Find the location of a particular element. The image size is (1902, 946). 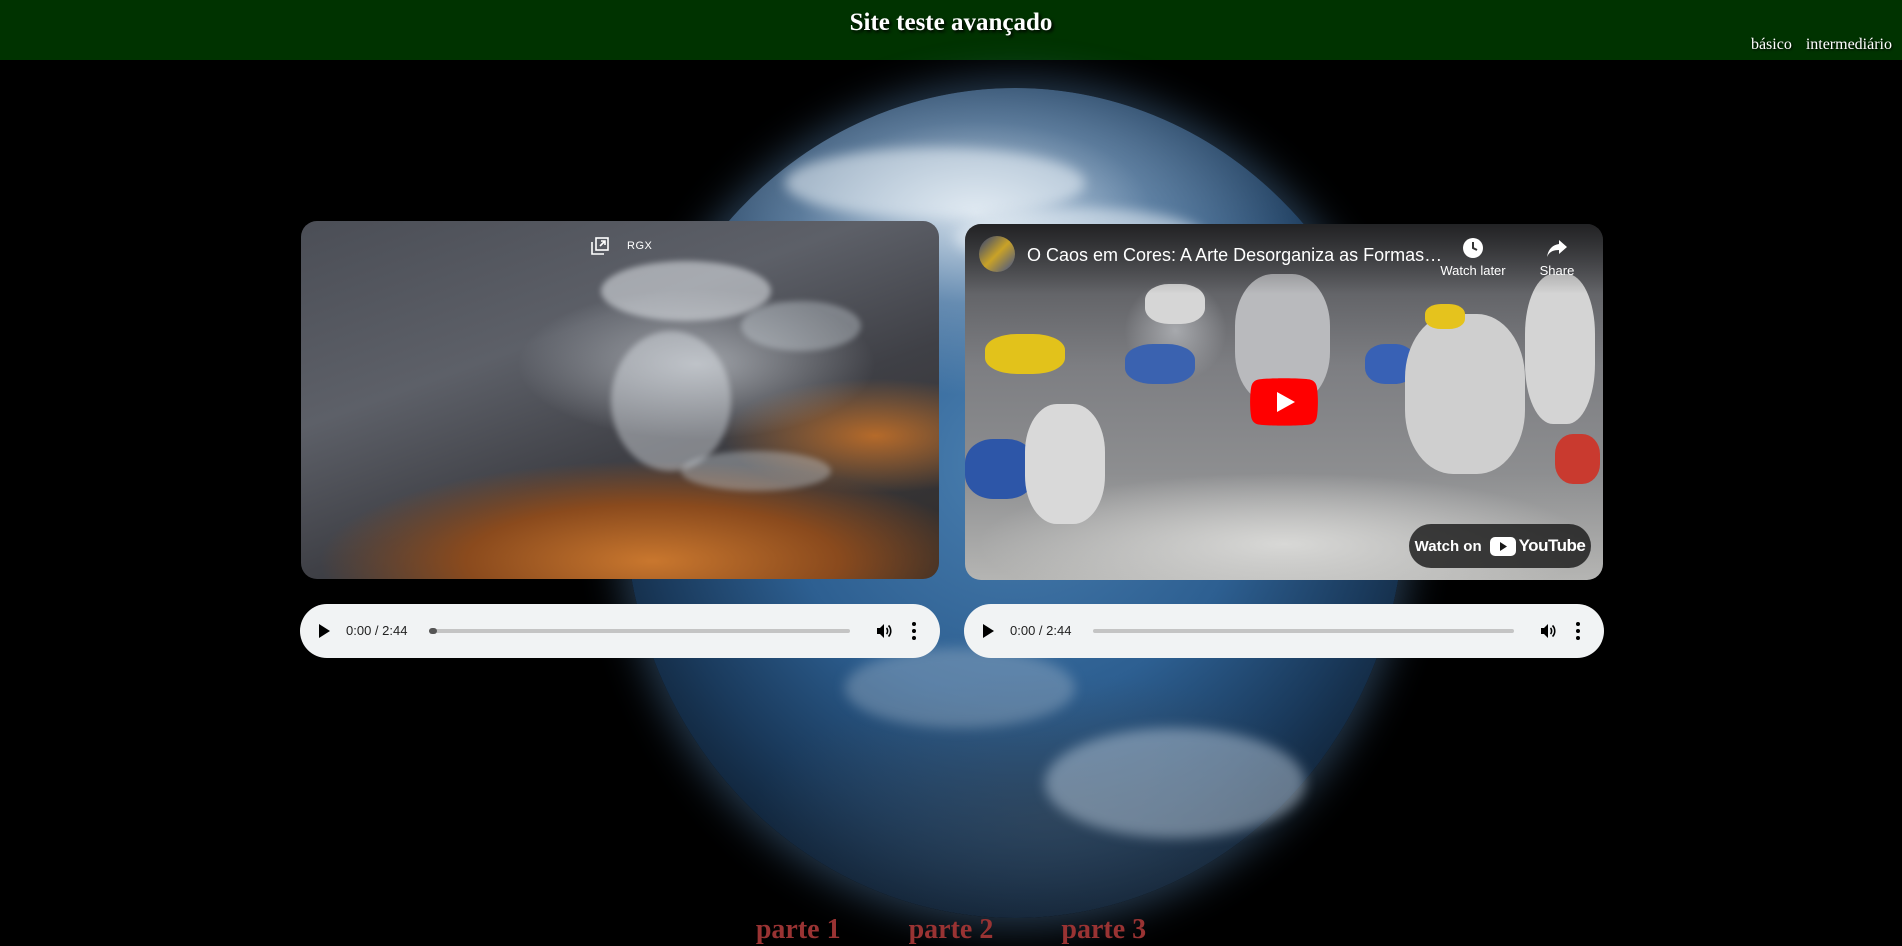

watch-later-button: Watch later is located at coordinates (1473, 257).